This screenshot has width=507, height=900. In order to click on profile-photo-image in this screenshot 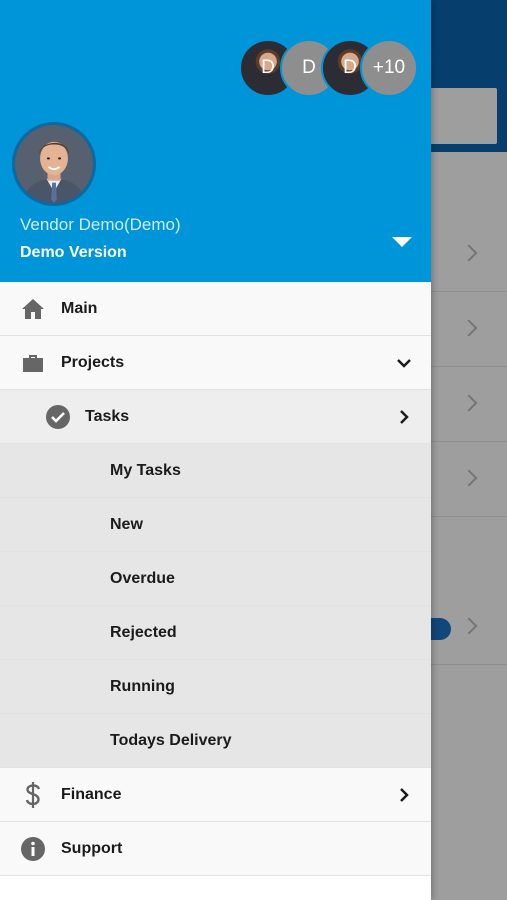, I will do `click(54, 164)`.